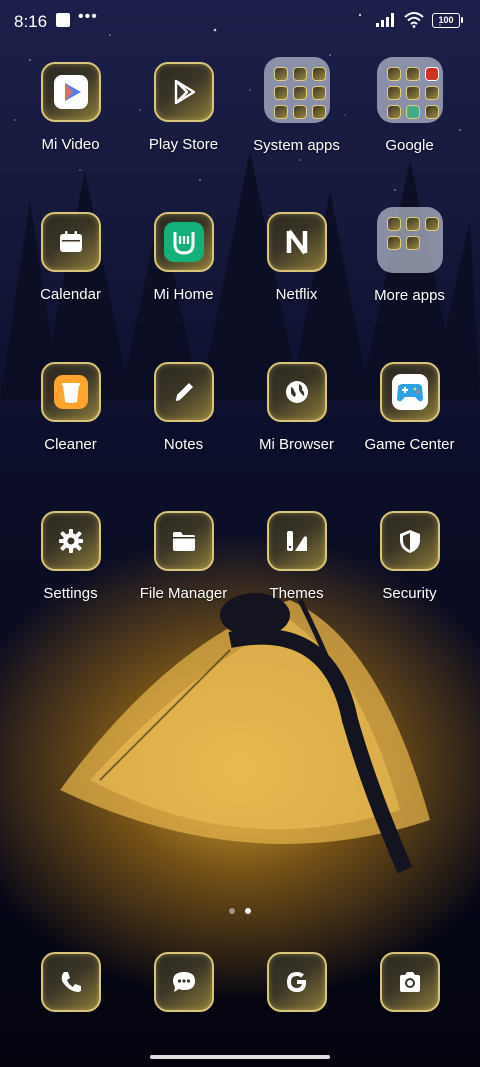 Image resolution: width=480 pixels, height=1067 pixels. I want to click on phone-icon, so click(70, 982).